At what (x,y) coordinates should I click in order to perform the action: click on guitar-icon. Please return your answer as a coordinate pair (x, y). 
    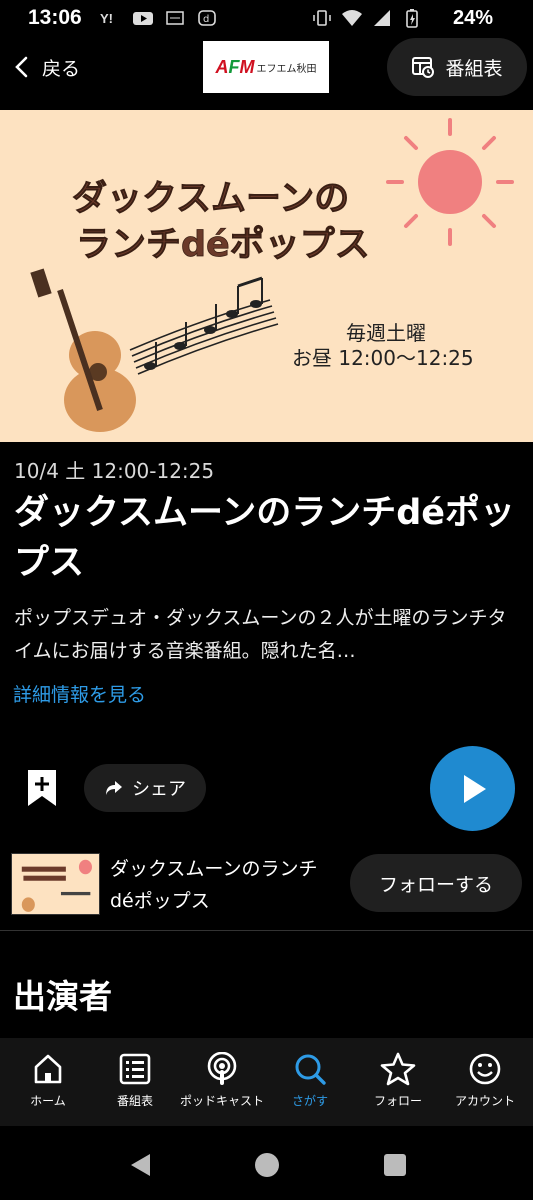
    Looking at the image, I should click on (83, 350).